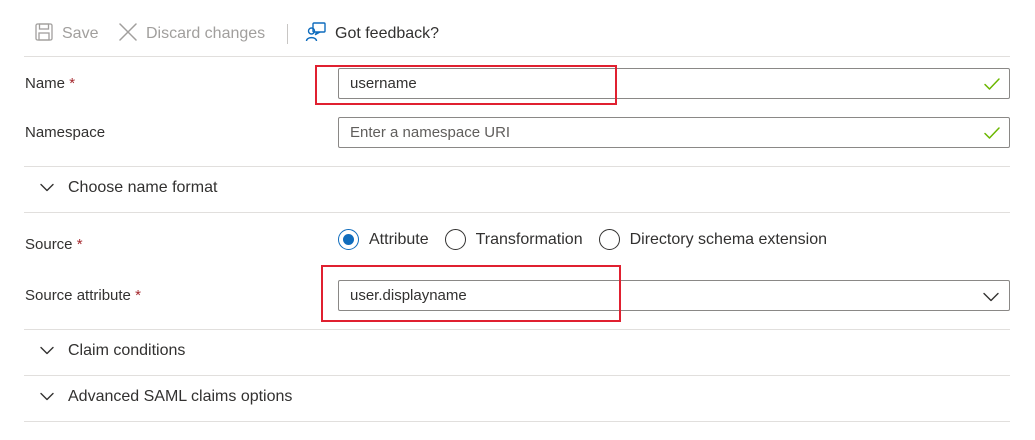  I want to click on radio-attribute: Attribute, so click(383, 239).